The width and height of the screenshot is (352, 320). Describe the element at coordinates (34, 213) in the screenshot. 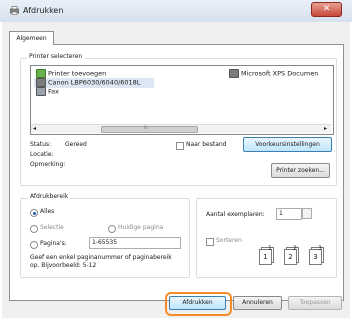

I see `range-all-radio` at that location.